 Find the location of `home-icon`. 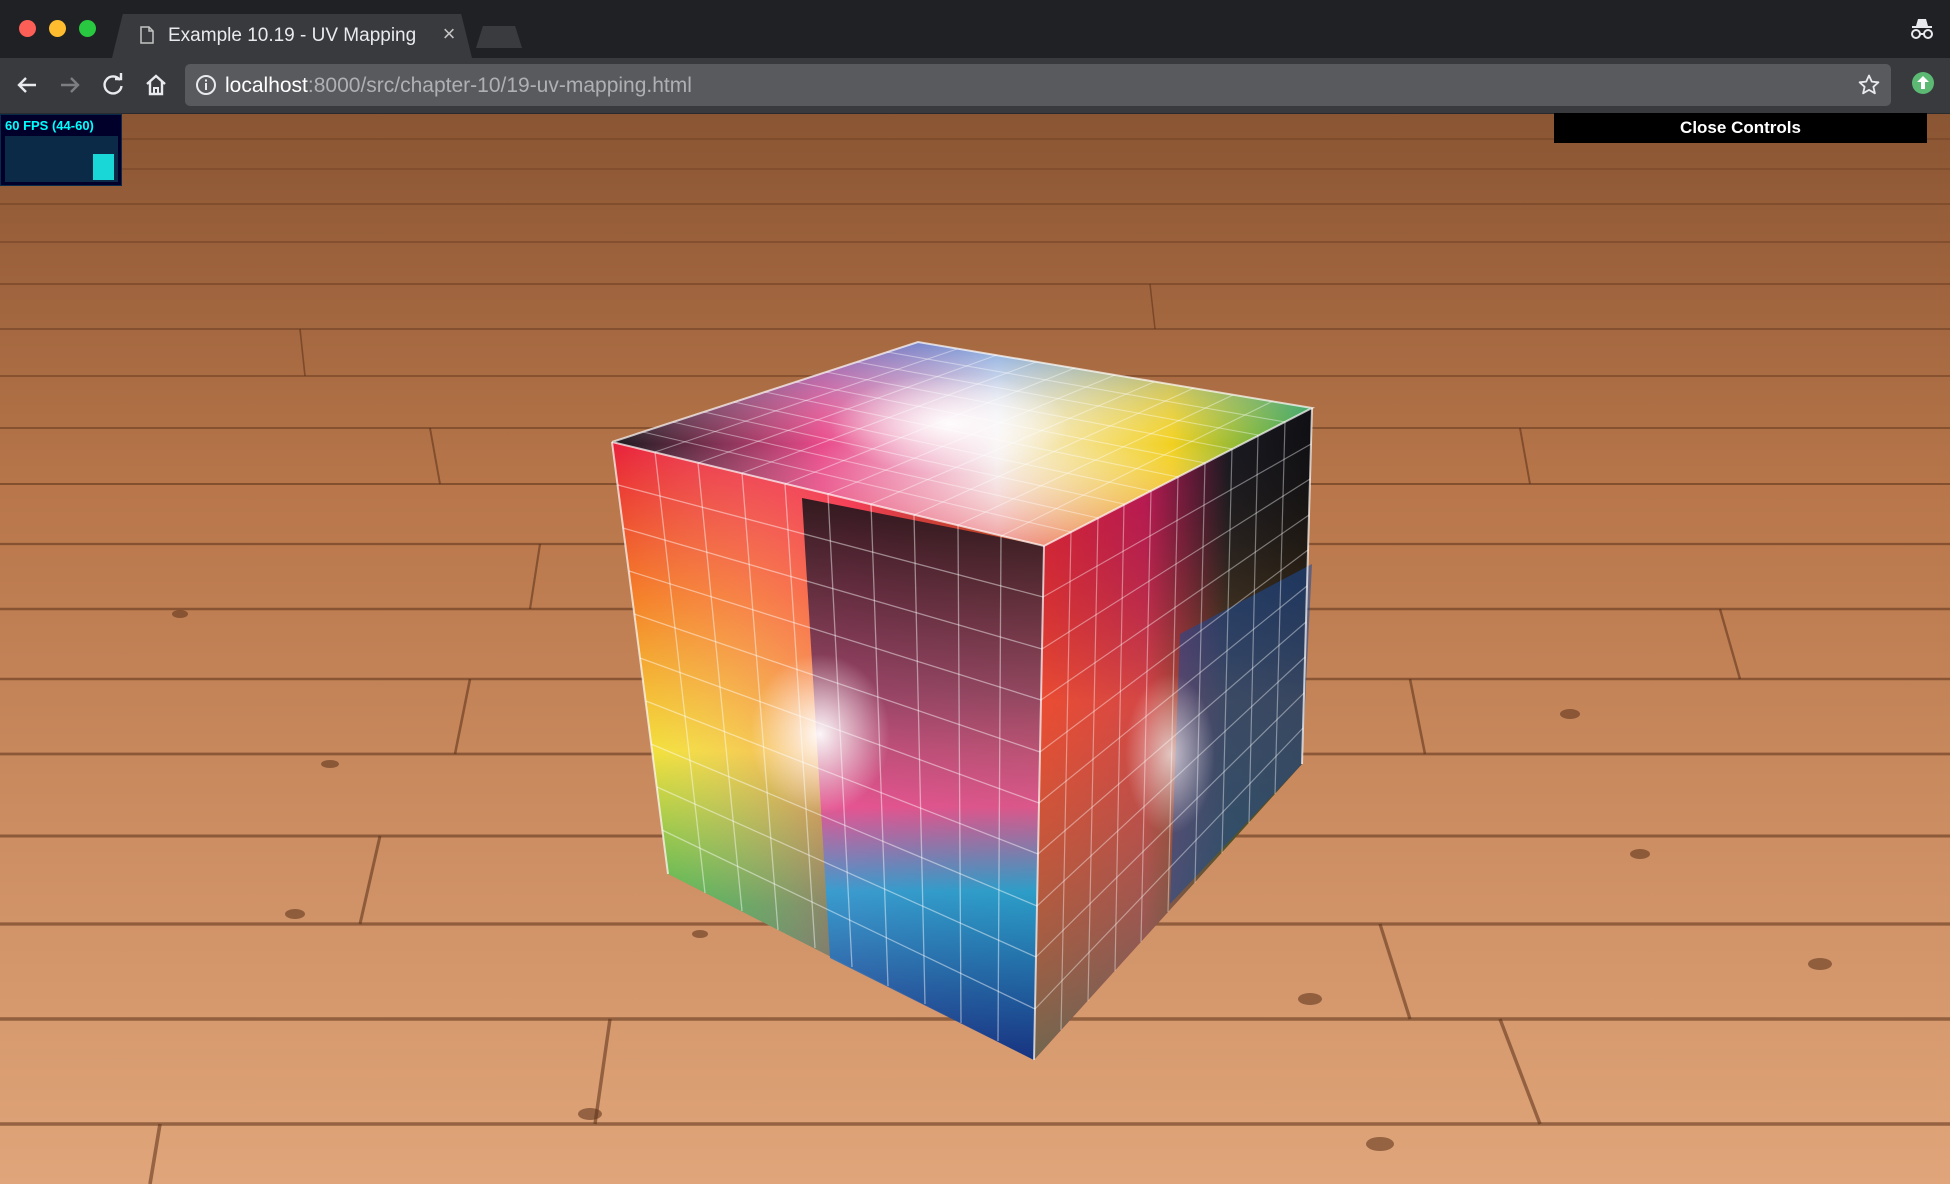

home-icon is located at coordinates (156, 85).